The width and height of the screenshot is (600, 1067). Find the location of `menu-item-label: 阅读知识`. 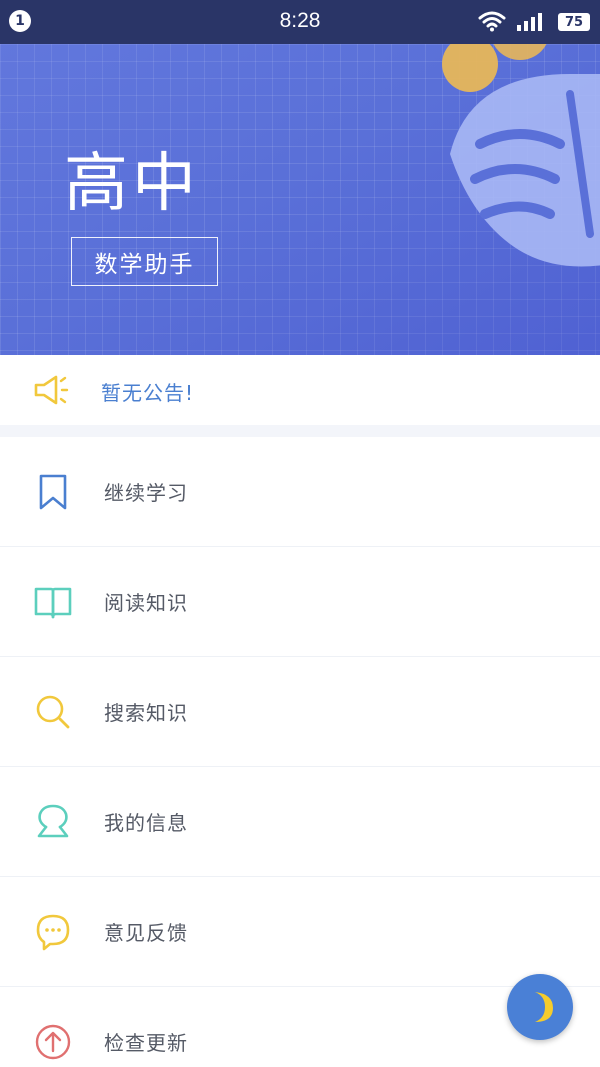

menu-item-label: 阅读知识 is located at coordinates (146, 603).